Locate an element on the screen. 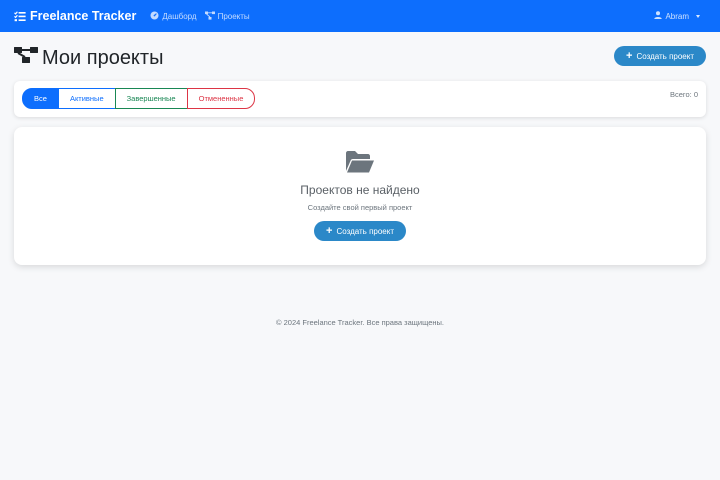 This screenshot has height=480, width=720. user-name: Abram is located at coordinates (677, 16).